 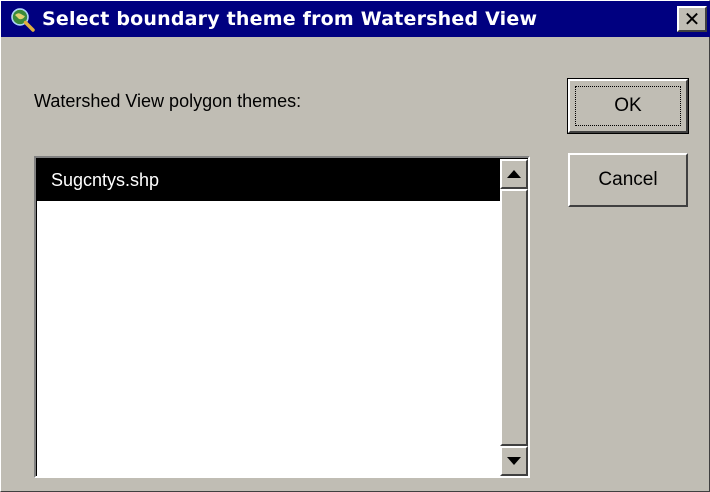 I want to click on scroll-thumb, so click(x=514, y=317).